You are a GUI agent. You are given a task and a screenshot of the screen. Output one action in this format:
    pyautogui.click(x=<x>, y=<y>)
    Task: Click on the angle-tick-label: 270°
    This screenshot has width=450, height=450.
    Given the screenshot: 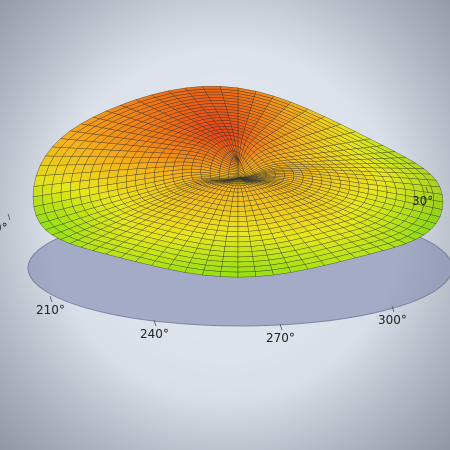 What is the action you would take?
    pyautogui.click(x=280, y=338)
    